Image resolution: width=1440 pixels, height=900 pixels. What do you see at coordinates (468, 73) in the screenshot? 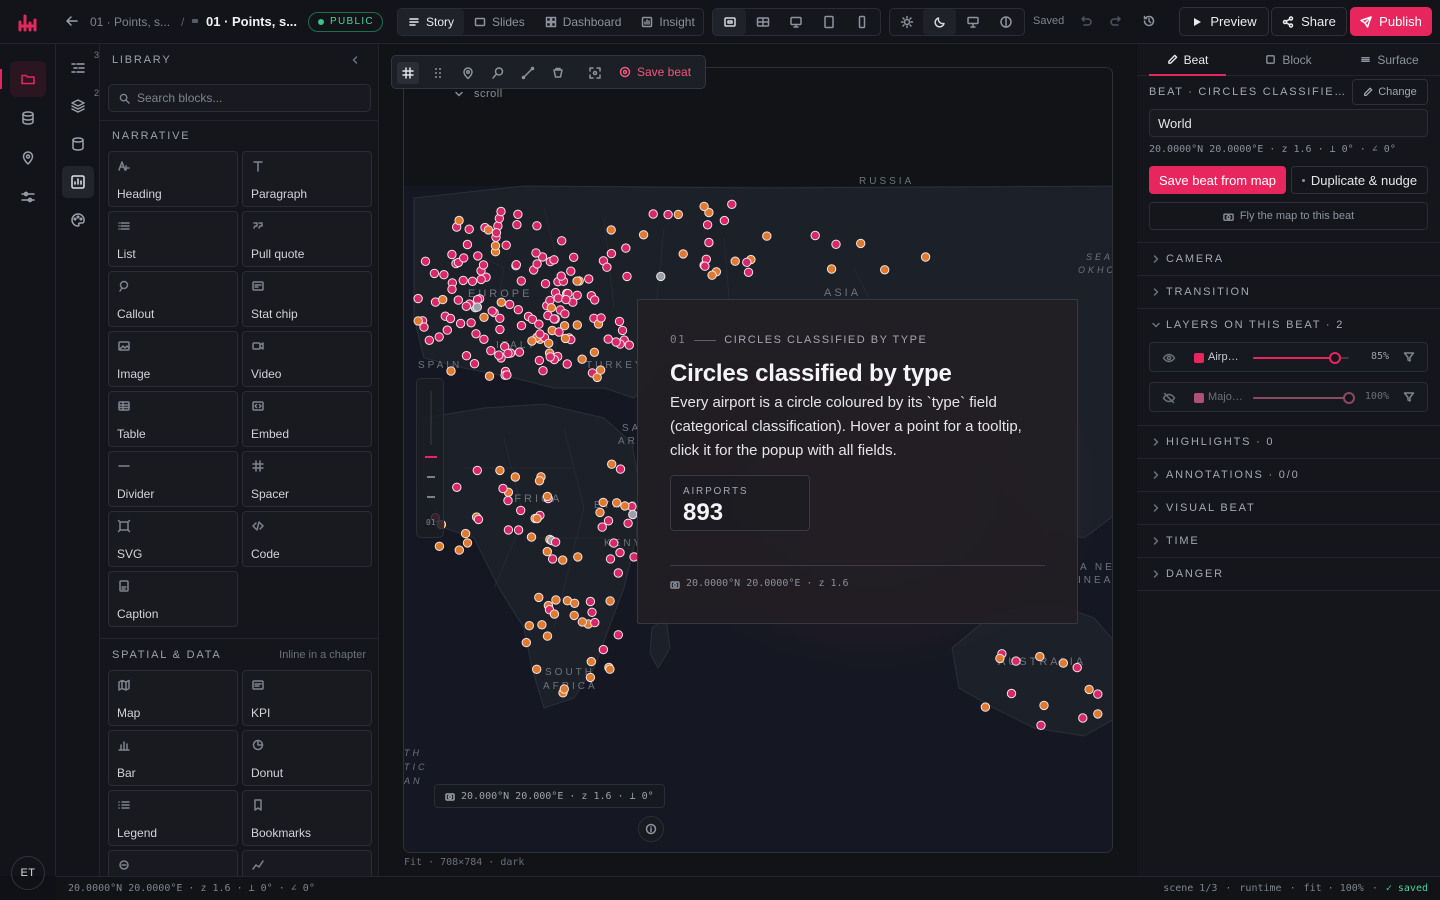
I see `pin-tool-icon` at bounding box center [468, 73].